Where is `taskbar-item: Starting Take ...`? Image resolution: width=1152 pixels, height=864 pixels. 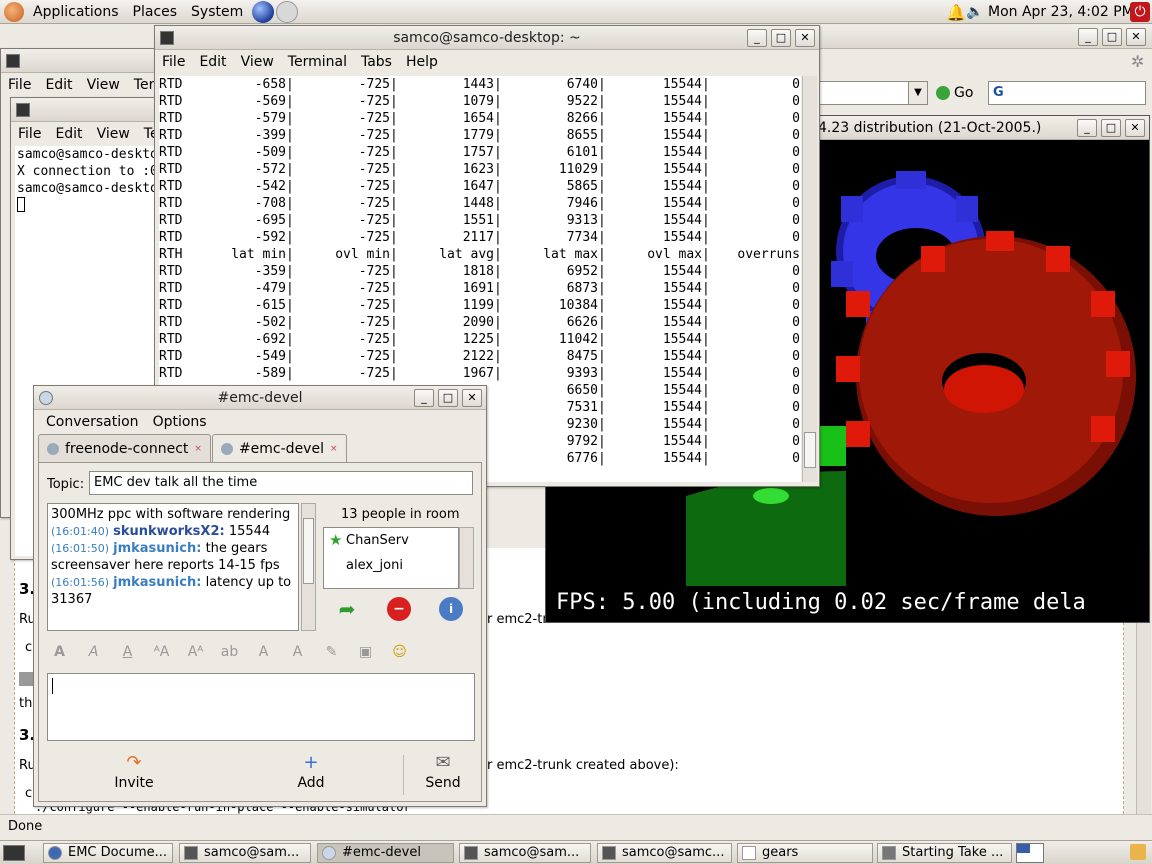
taskbar-item: Starting Take ... is located at coordinates (944, 853).